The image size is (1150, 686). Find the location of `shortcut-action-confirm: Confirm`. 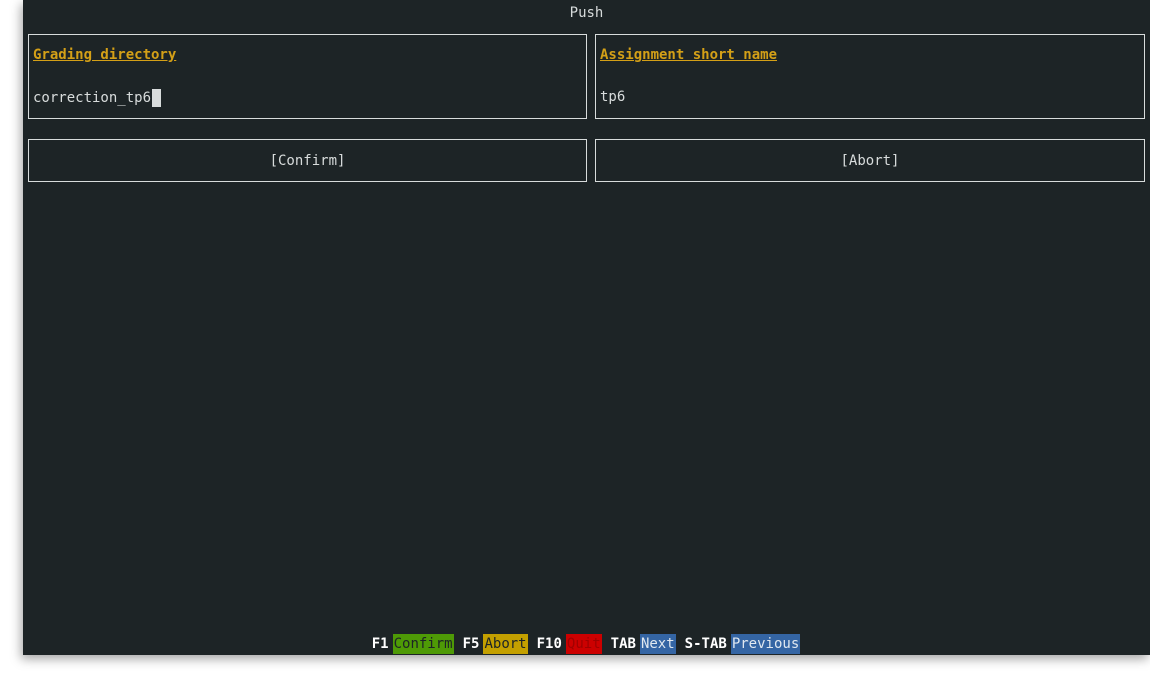

shortcut-action-confirm: Confirm is located at coordinates (423, 643).